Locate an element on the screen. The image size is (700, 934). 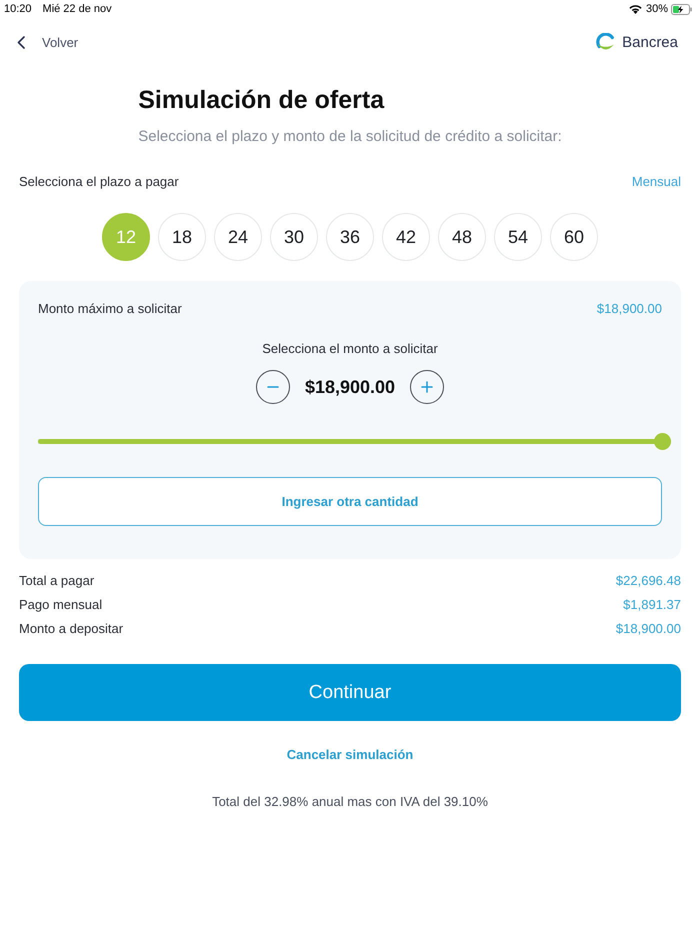
summary-value: $1,891.37 is located at coordinates (652, 605).